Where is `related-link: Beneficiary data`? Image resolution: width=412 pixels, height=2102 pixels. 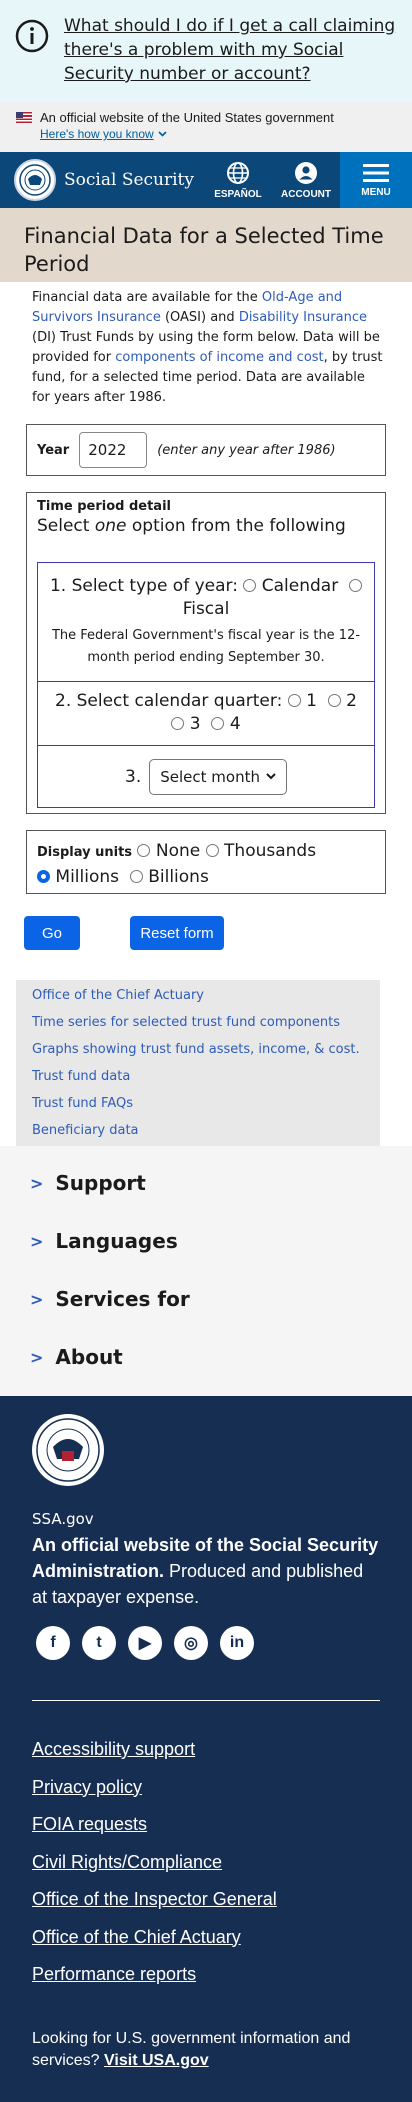
related-link: Beneficiary data is located at coordinates (198, 1130).